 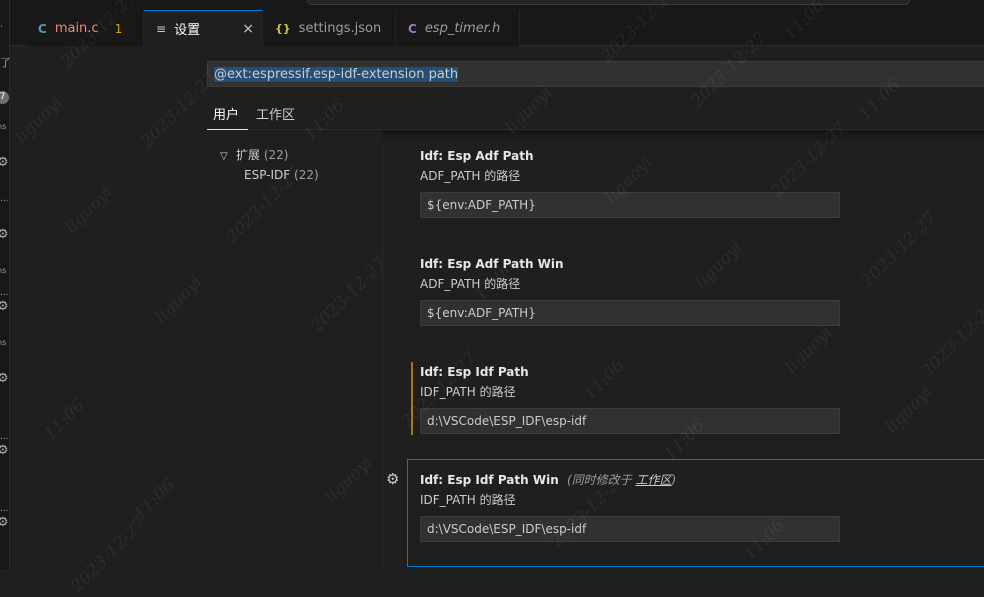 I want to click on setting-title: Idf: Esp Adf Path, so click(x=702, y=156).